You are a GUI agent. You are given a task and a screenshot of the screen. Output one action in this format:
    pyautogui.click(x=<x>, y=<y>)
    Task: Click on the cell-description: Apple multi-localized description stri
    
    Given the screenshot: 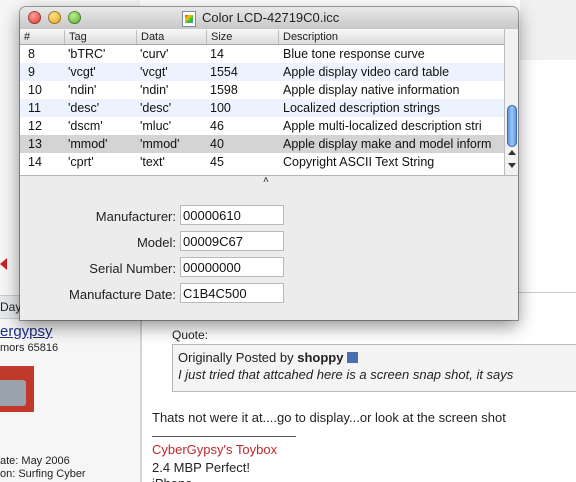 What is the action you would take?
    pyautogui.click(x=382, y=126)
    